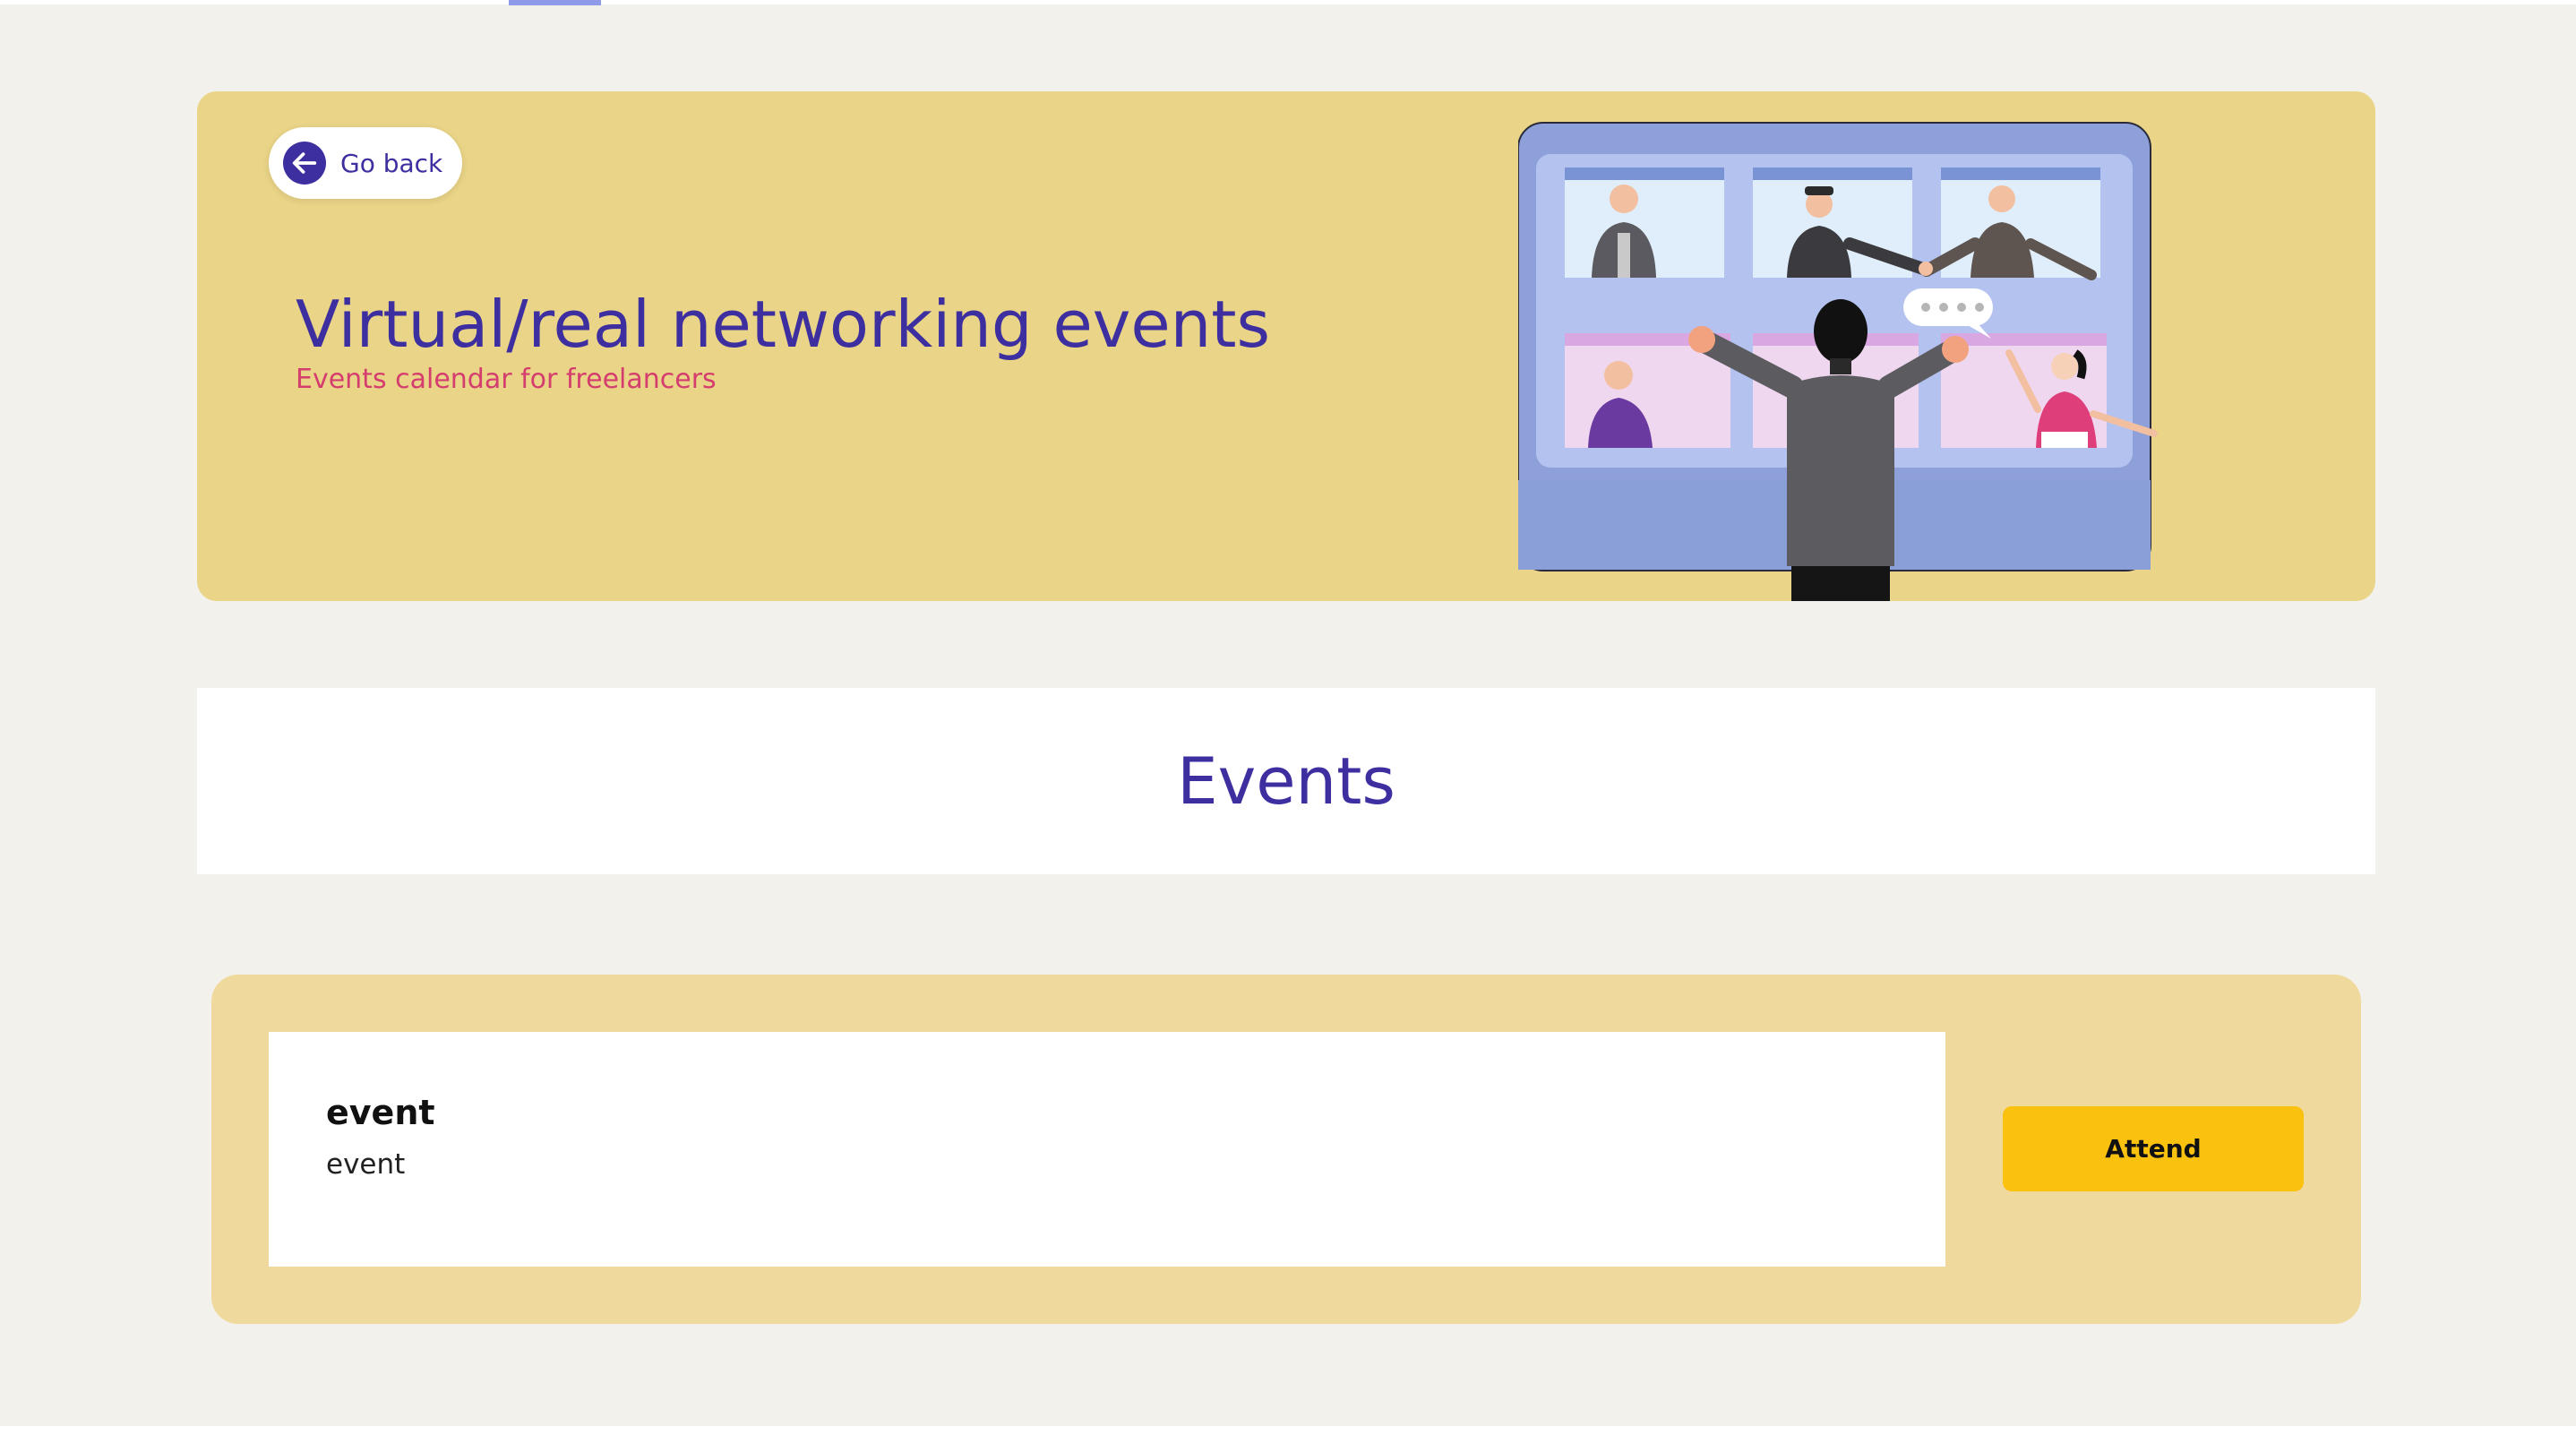  What do you see at coordinates (506, 379) in the screenshot?
I see `page-subtitle: Events calendar for freelancers` at bounding box center [506, 379].